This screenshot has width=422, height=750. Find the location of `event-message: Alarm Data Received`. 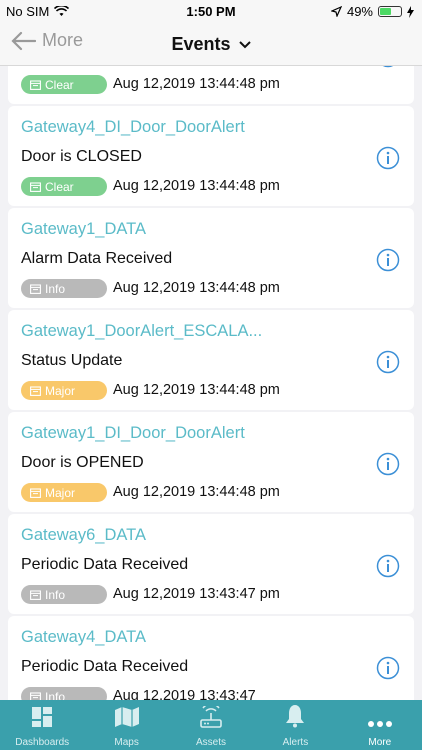

event-message: Alarm Data Received is located at coordinates (97, 258).